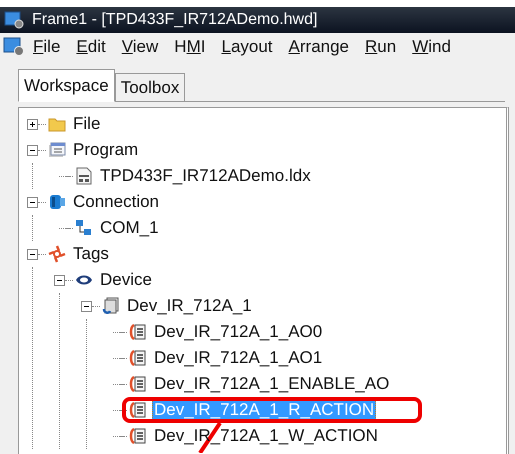 This screenshot has width=515, height=454. Describe the element at coordinates (247, 47) in the screenshot. I see `menu-item: Layout` at that location.